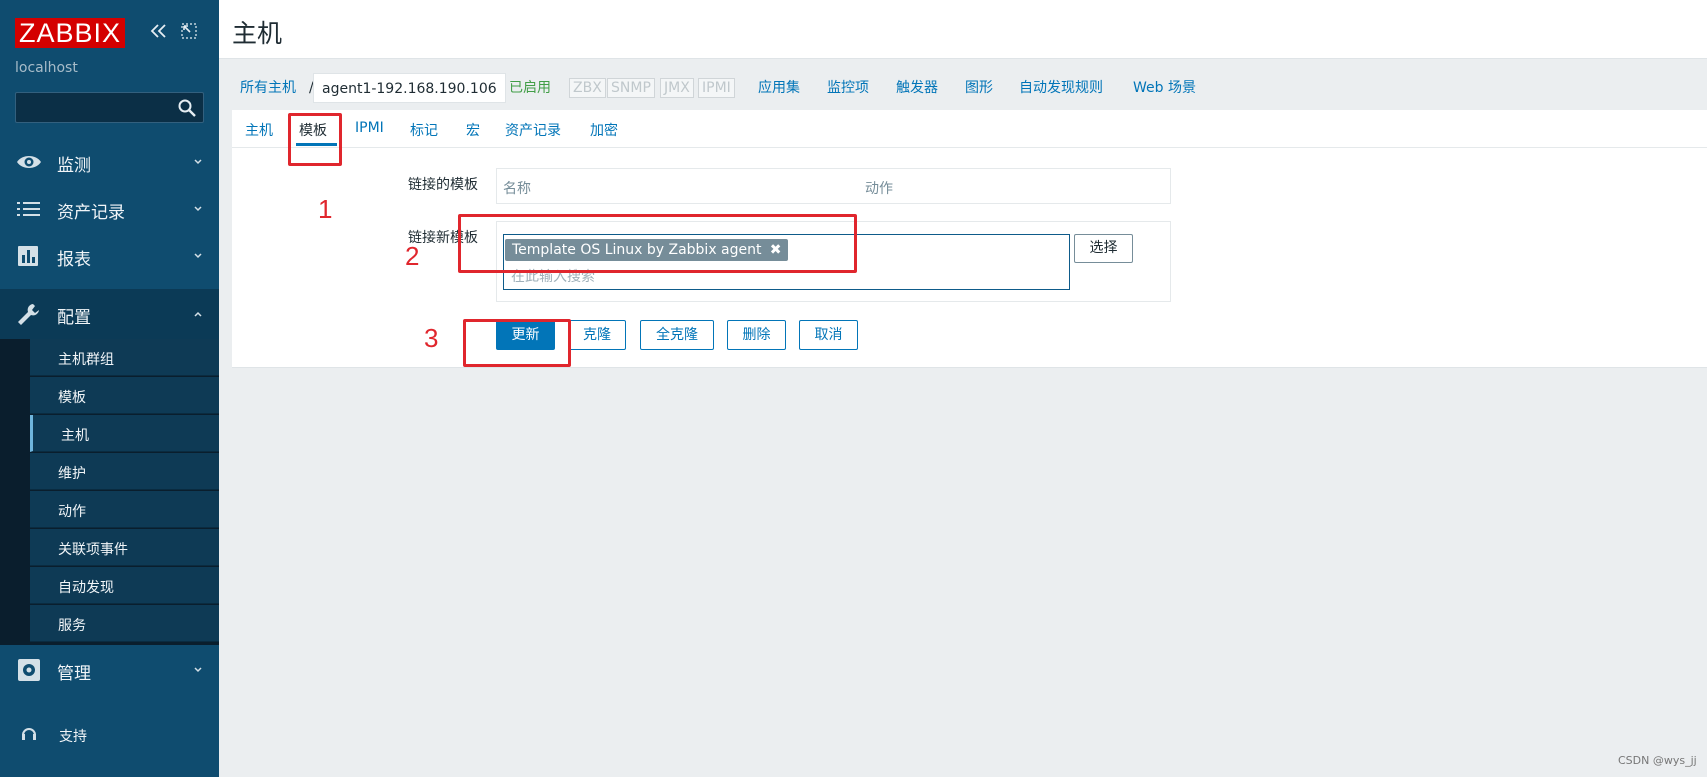 This screenshot has height=777, width=1707. Describe the element at coordinates (597, 335) in the screenshot. I see `clone-button: 克隆` at that location.